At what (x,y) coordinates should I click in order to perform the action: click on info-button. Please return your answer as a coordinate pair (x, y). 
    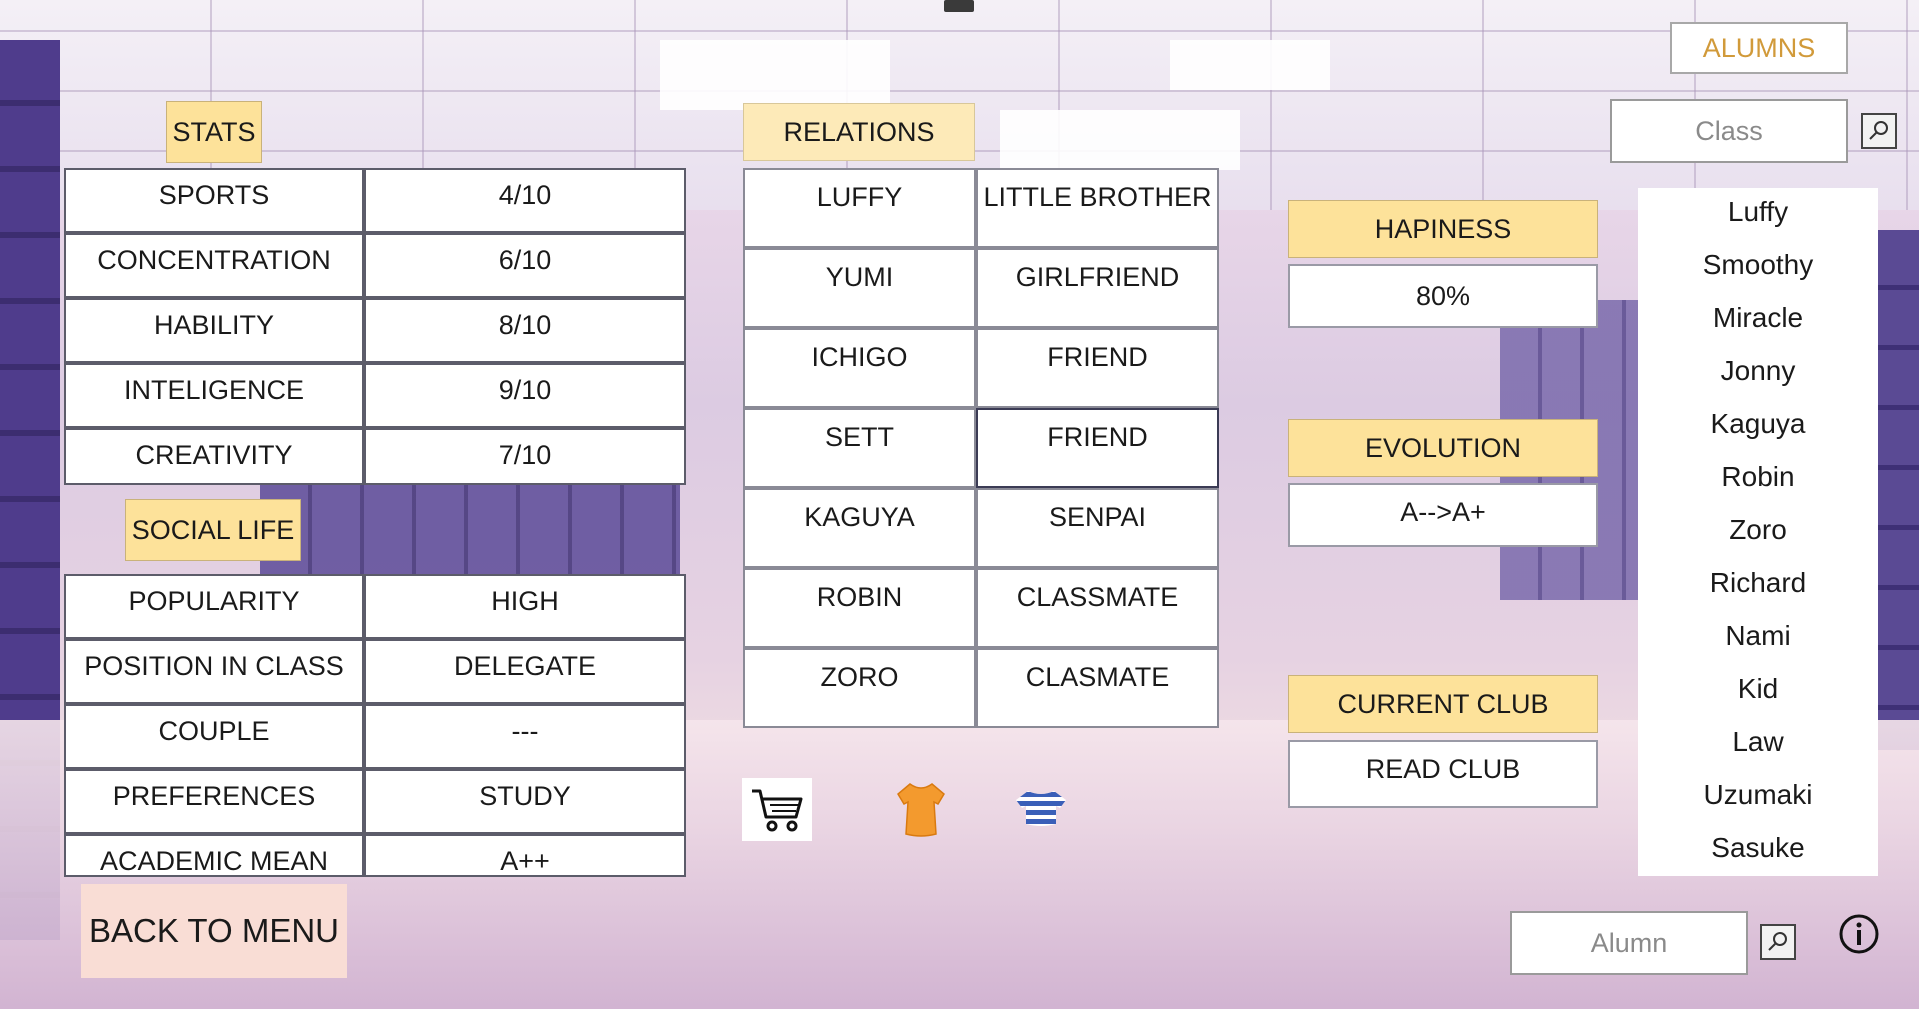
    Looking at the image, I should click on (1859, 934).